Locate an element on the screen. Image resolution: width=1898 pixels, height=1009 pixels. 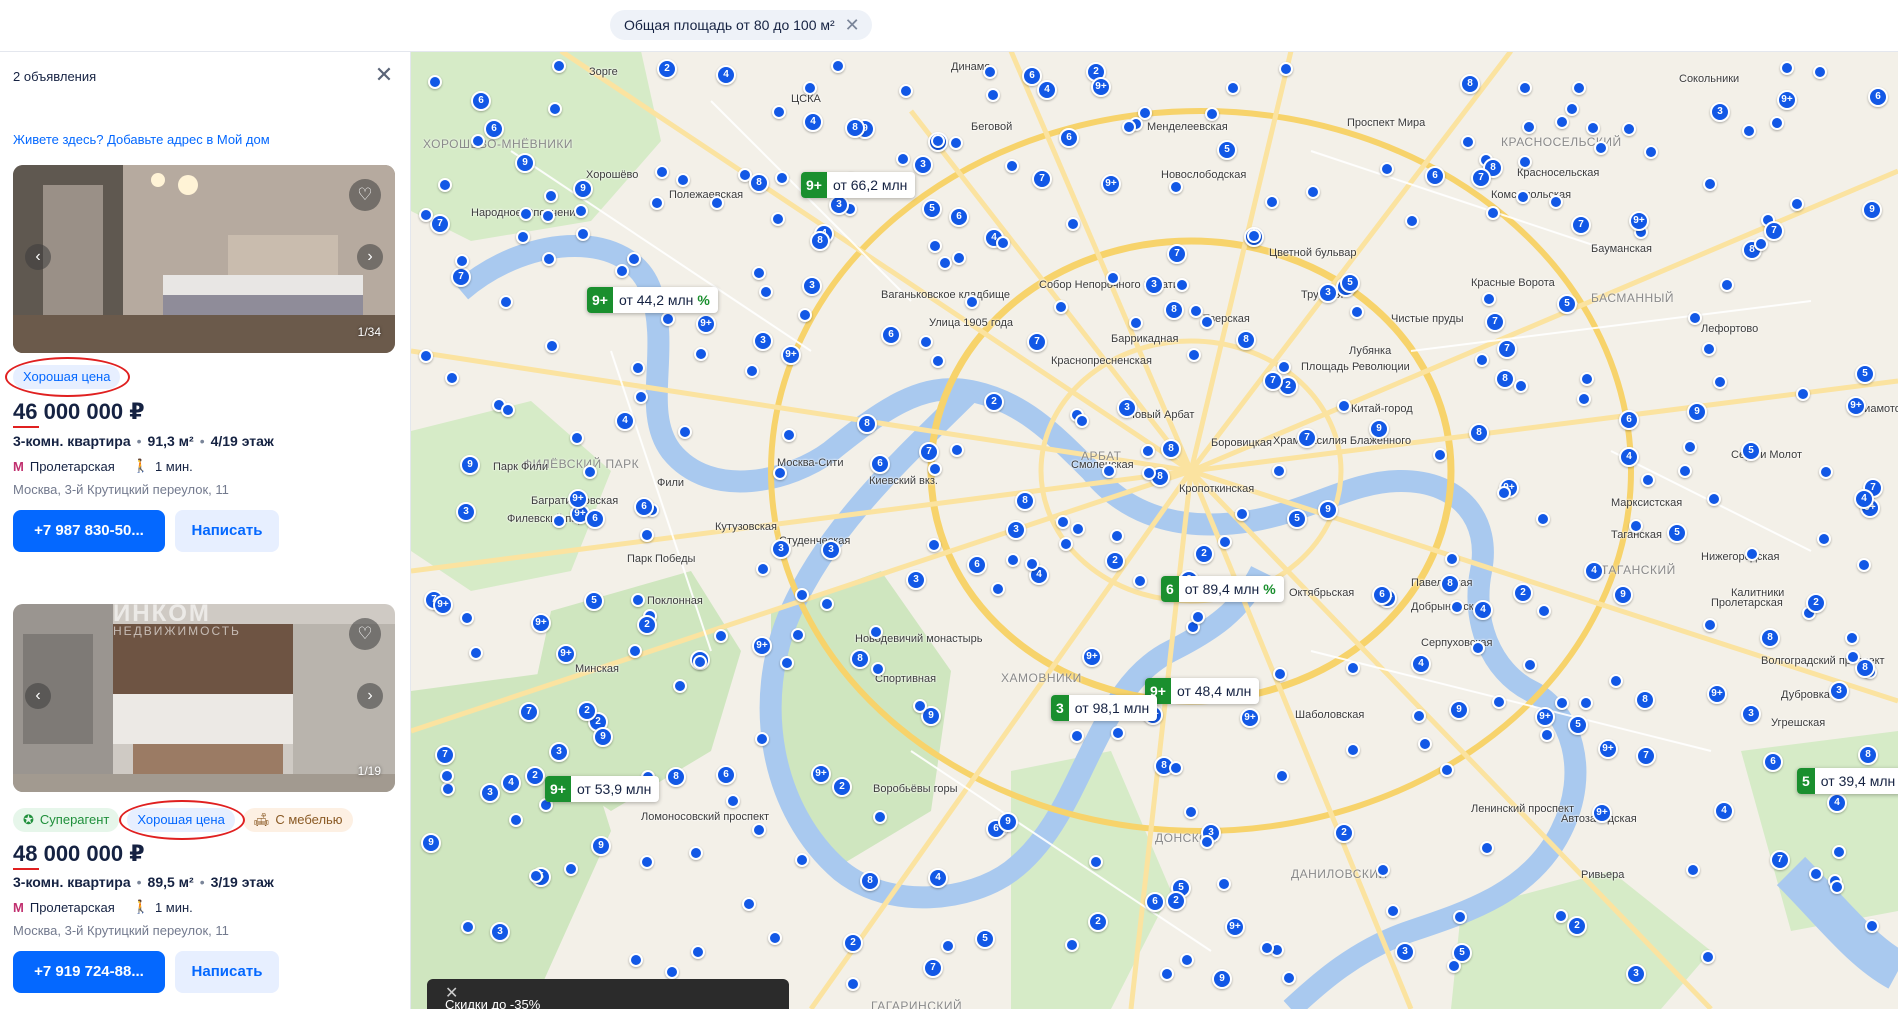
chevron-right-icon: › is located at coordinates (370, 696).